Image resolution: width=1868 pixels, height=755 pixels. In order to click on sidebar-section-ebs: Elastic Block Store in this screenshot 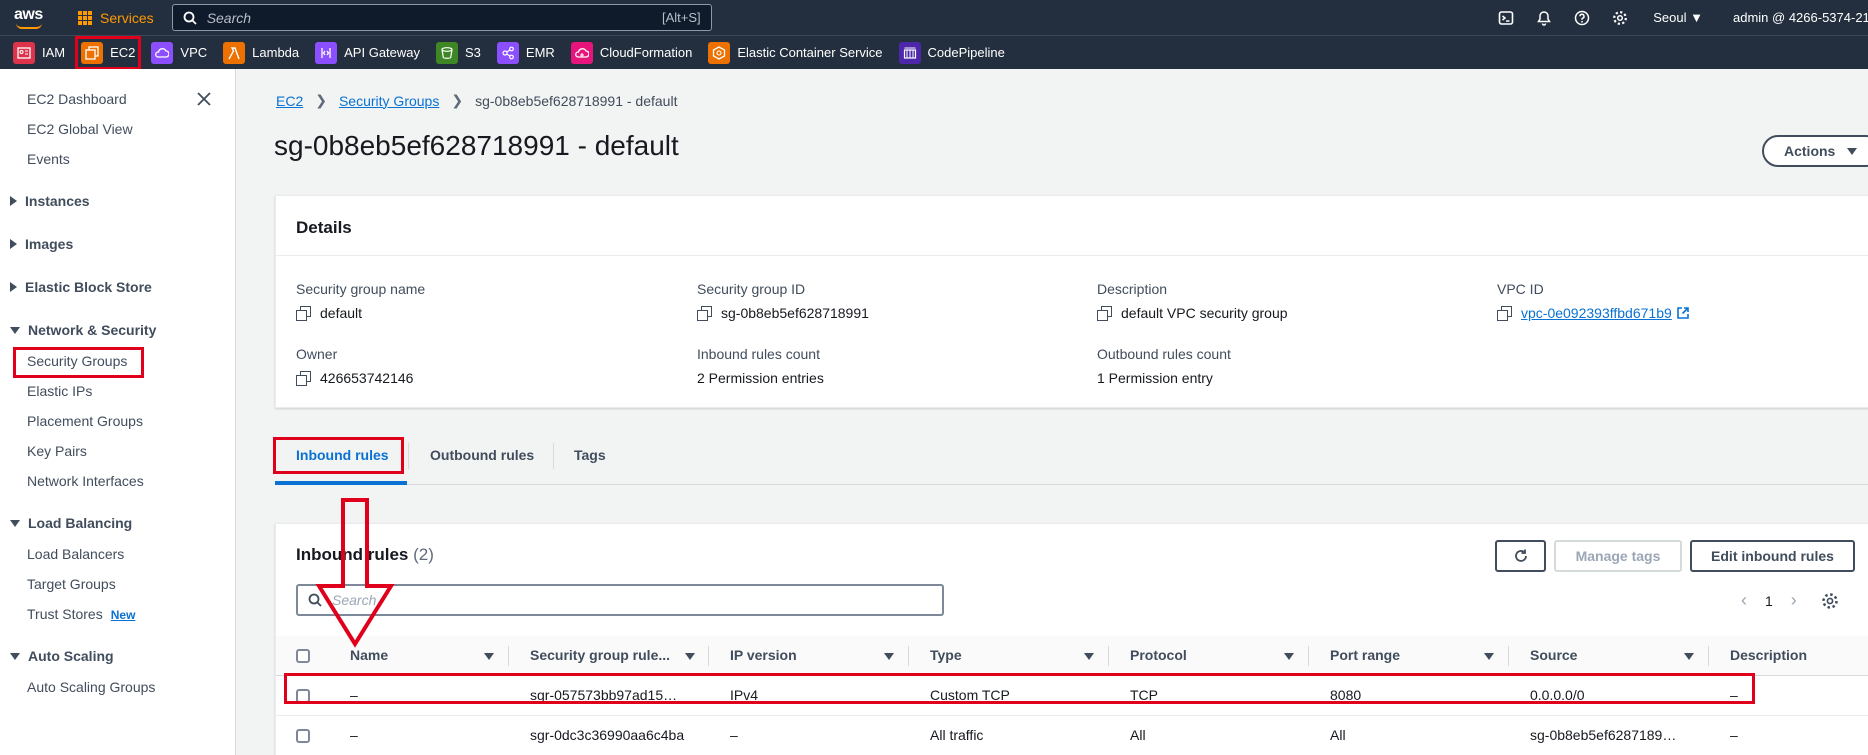, I will do `click(81, 287)`.